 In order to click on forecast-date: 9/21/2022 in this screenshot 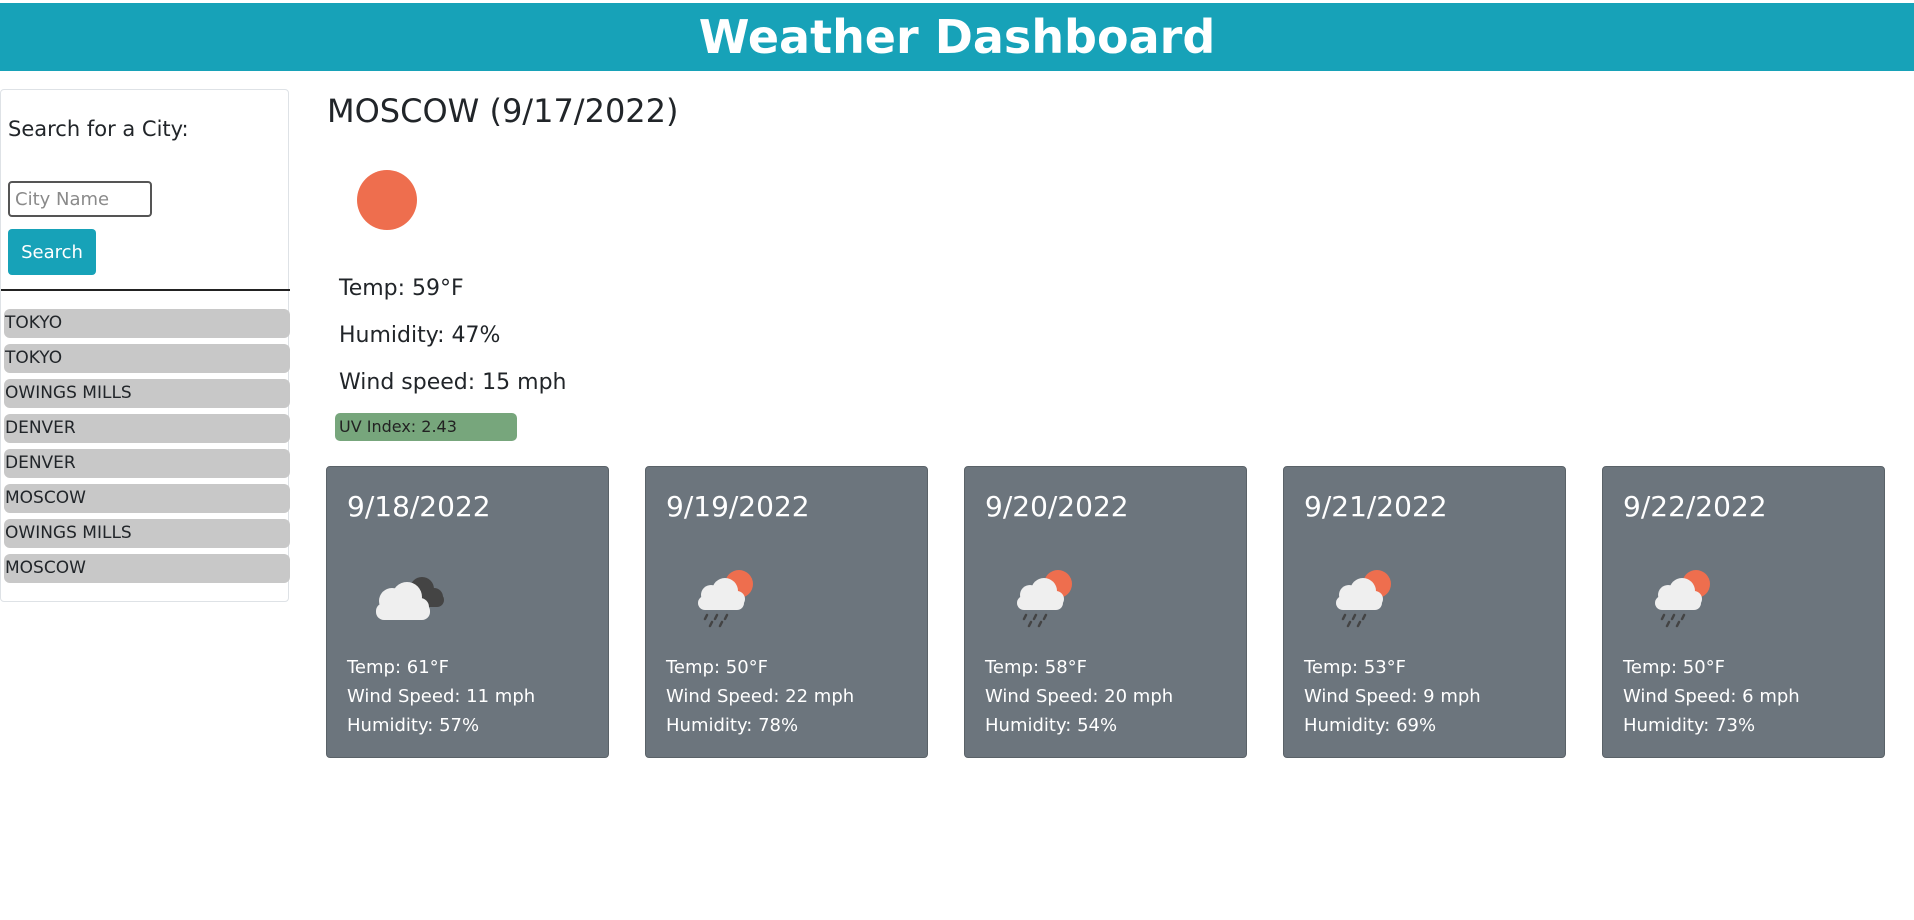, I will do `click(1376, 506)`.